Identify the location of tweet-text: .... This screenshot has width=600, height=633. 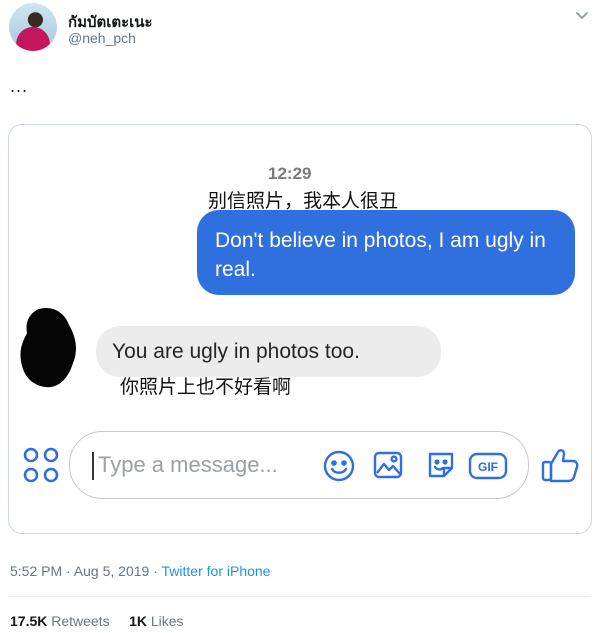
(19, 86).